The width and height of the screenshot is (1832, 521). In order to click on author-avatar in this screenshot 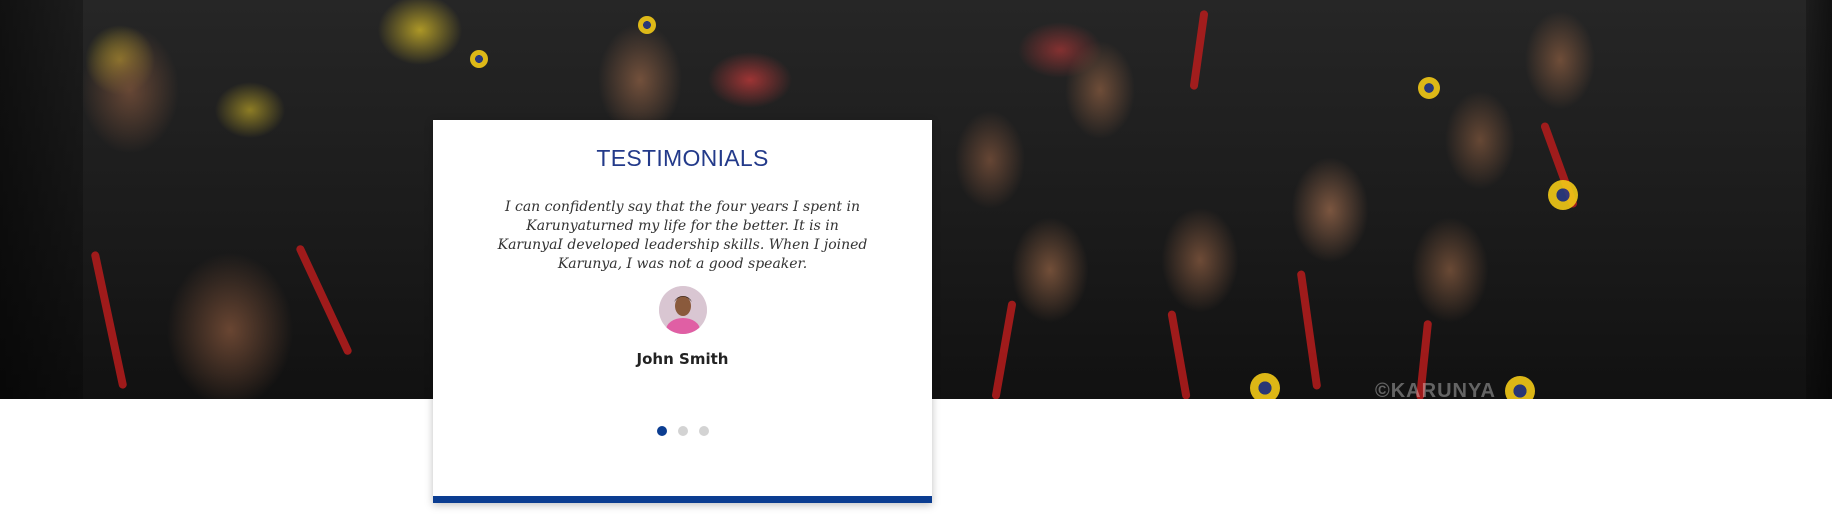, I will do `click(682, 310)`.